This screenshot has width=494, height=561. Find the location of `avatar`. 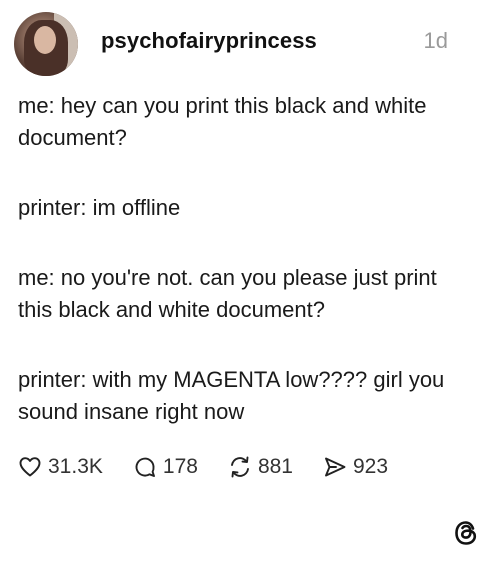

avatar is located at coordinates (46, 44).